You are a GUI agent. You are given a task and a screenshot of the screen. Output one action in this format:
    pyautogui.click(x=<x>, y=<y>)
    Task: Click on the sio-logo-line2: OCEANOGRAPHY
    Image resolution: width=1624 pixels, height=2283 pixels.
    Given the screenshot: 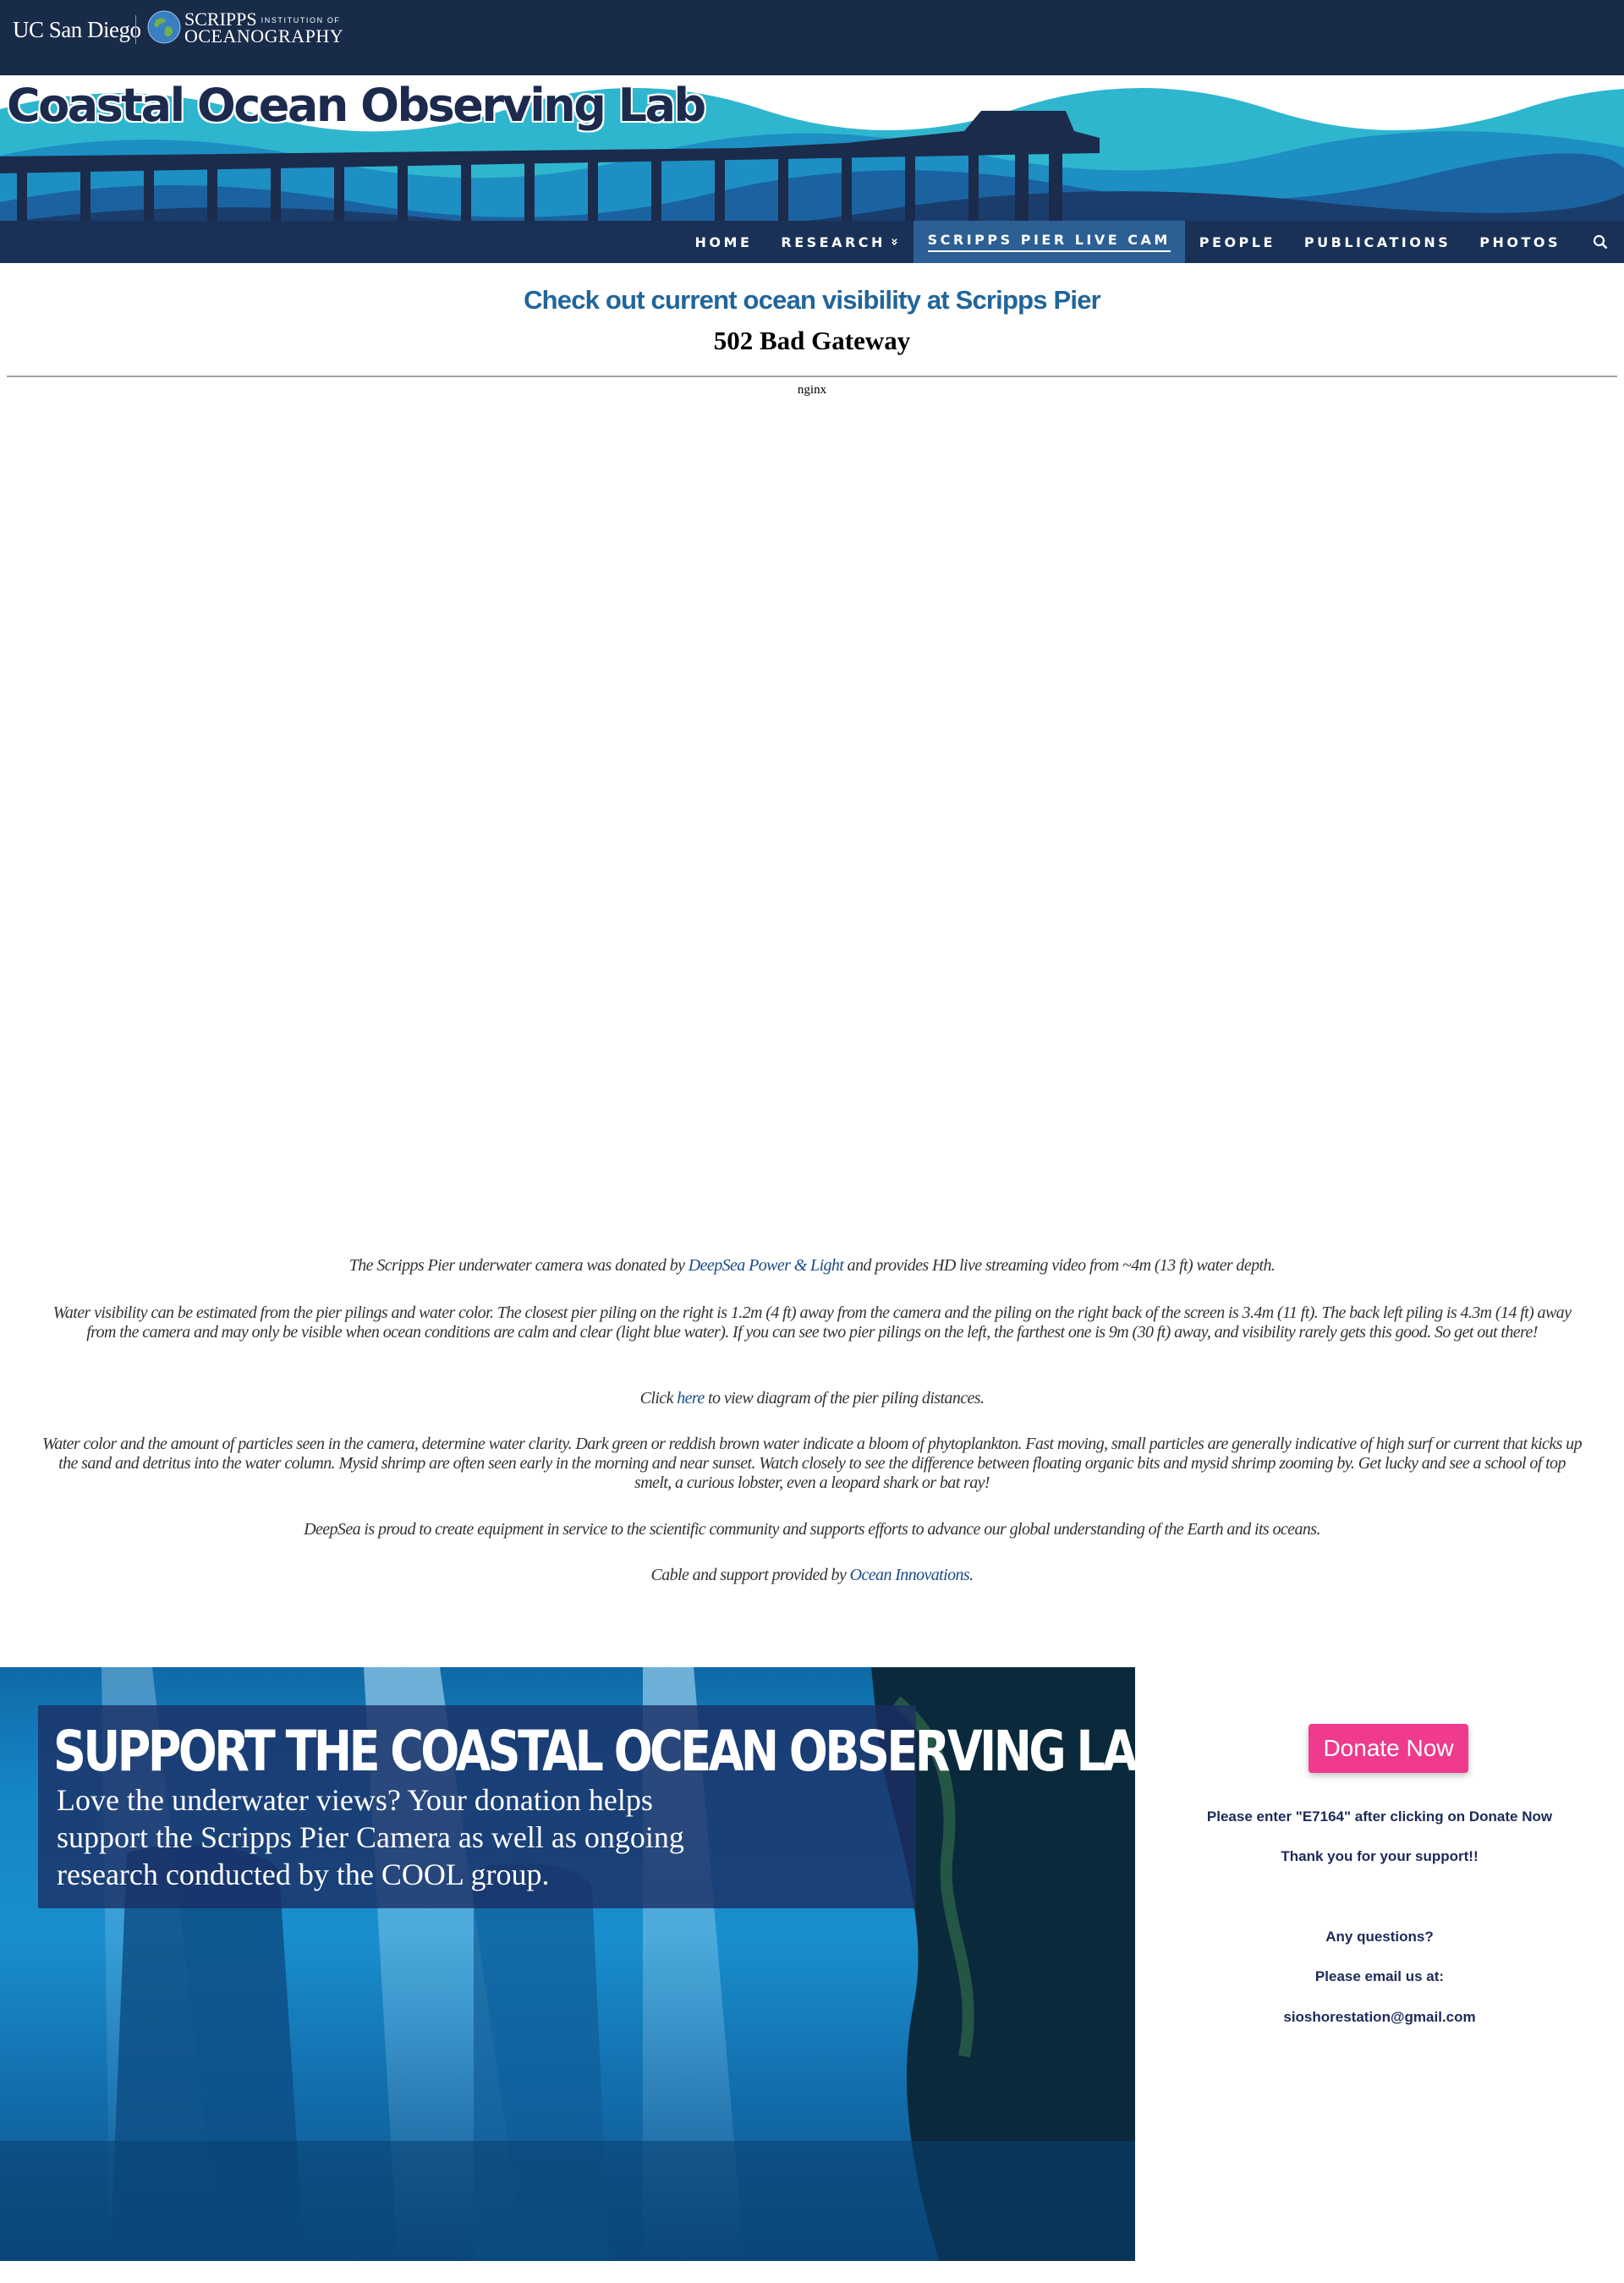 What is the action you would take?
    pyautogui.click(x=264, y=36)
    